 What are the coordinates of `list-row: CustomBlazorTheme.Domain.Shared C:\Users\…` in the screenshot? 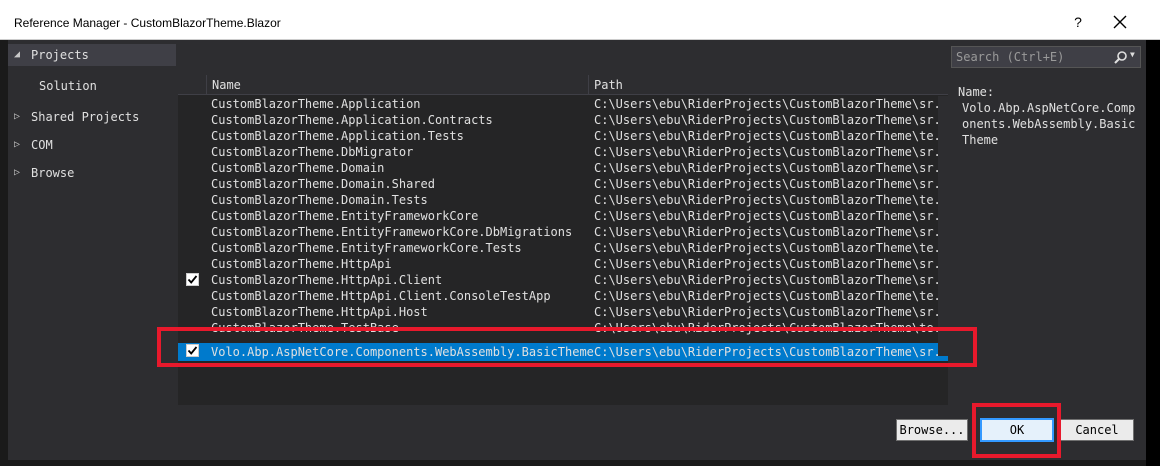 It's located at (563, 184).